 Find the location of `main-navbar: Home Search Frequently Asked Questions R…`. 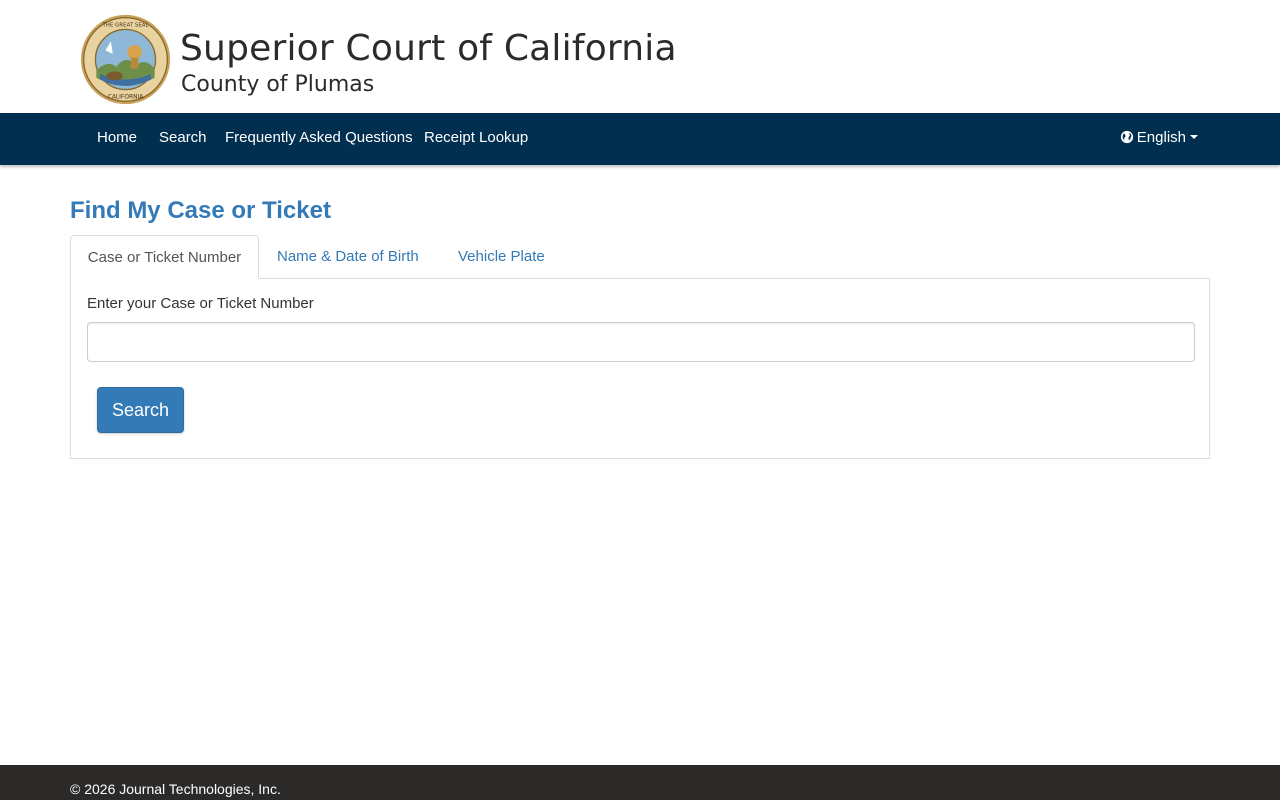

main-navbar: Home Search Frequently Asked Questions R… is located at coordinates (640, 139).